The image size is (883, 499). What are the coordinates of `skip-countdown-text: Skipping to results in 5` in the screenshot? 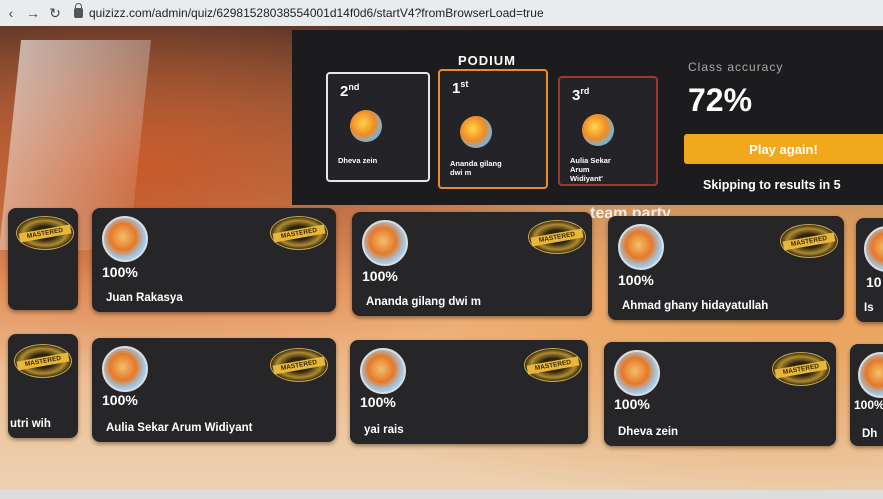 It's located at (772, 185).